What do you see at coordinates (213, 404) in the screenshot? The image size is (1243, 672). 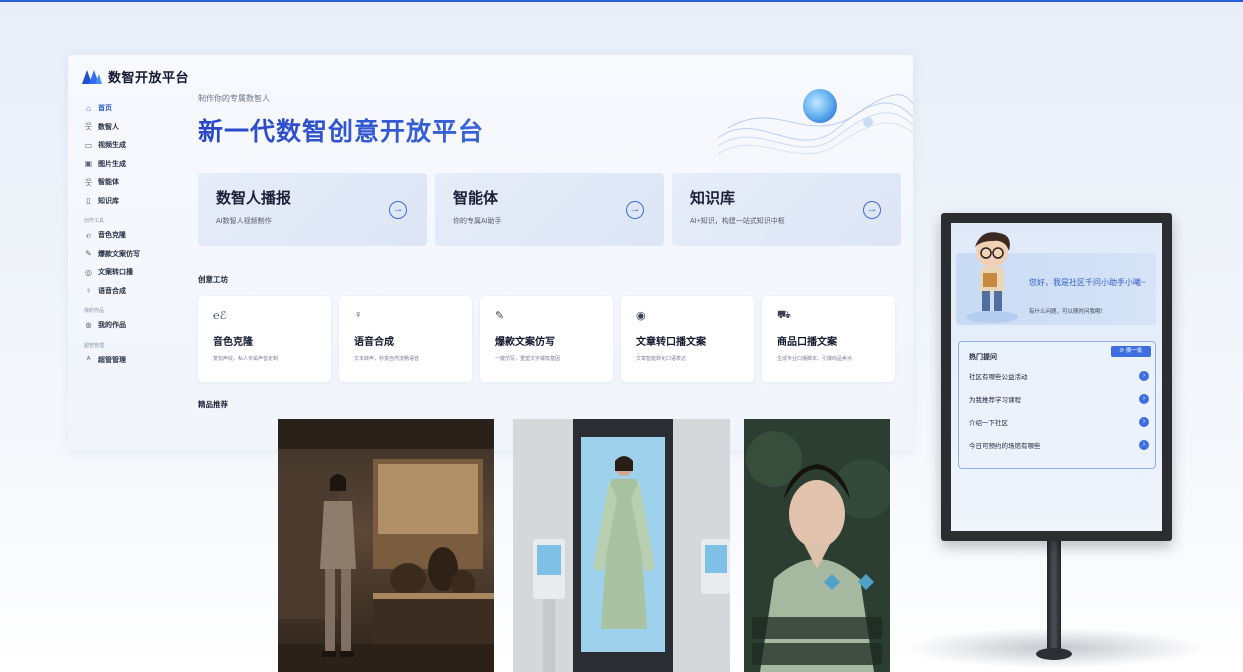 I see `featured-title: 精品推荐` at bounding box center [213, 404].